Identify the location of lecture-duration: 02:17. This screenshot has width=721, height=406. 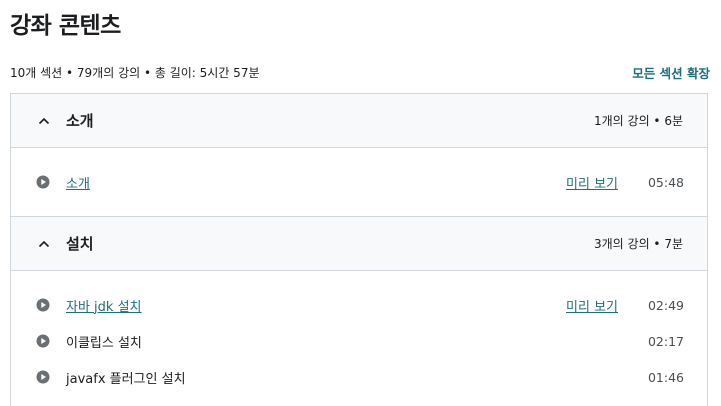
(665, 341).